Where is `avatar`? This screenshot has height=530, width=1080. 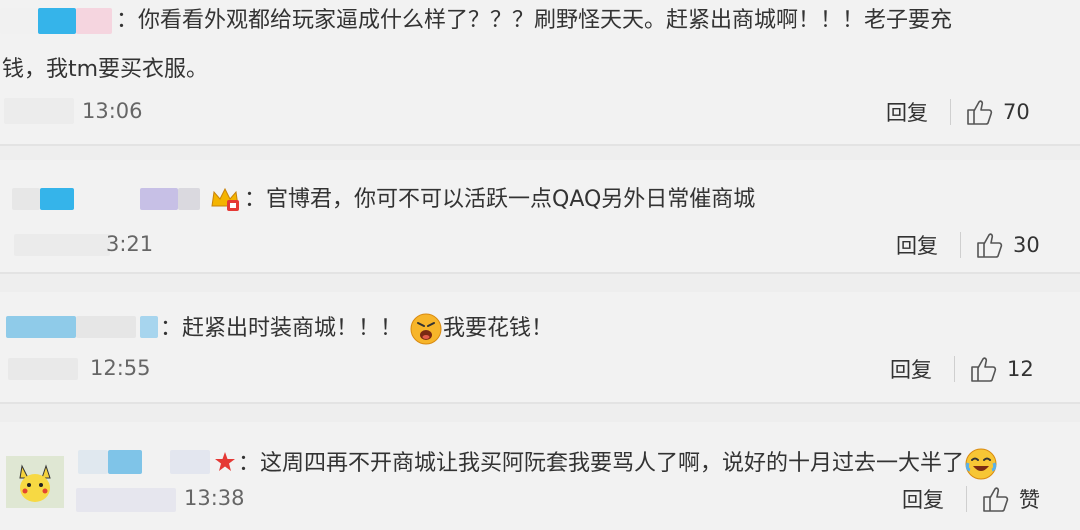
avatar is located at coordinates (35, 482).